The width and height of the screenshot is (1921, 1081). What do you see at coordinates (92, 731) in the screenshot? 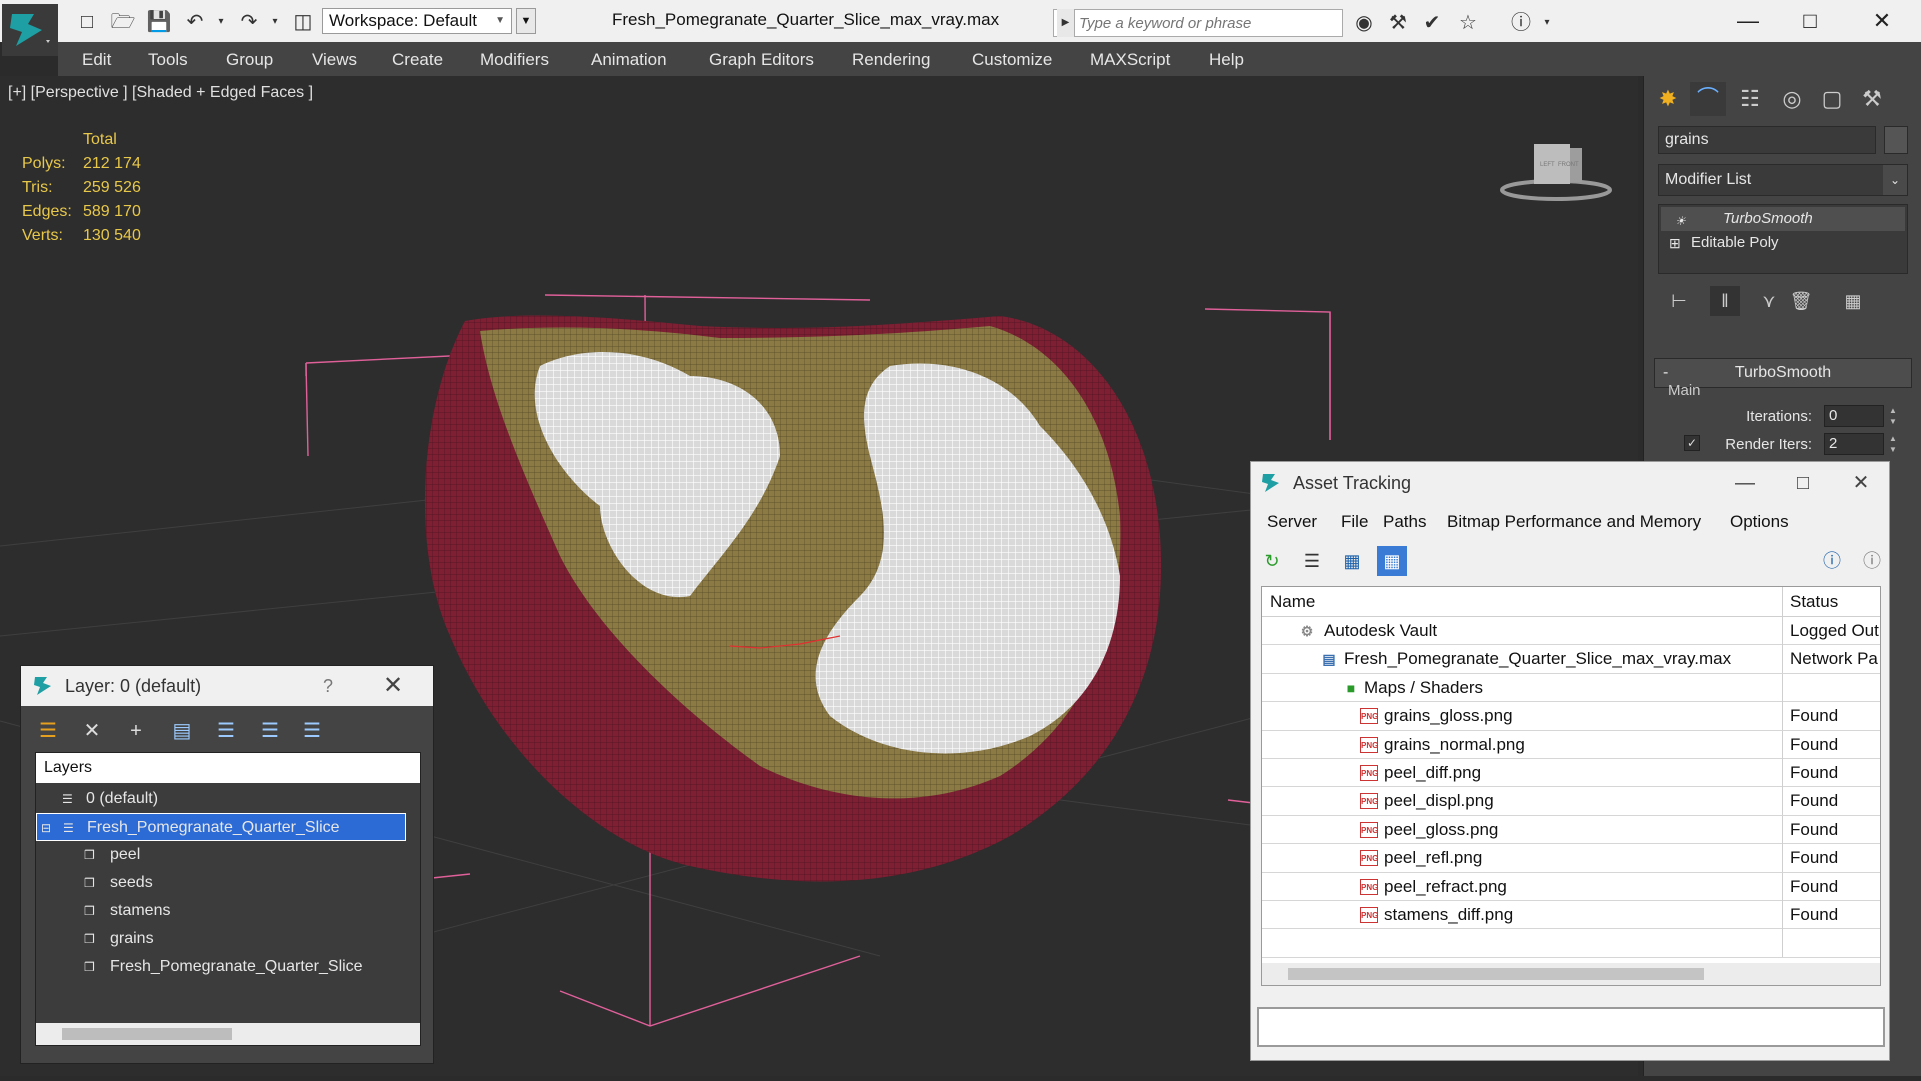
I see `delete-layer-icon: ✕` at bounding box center [92, 731].